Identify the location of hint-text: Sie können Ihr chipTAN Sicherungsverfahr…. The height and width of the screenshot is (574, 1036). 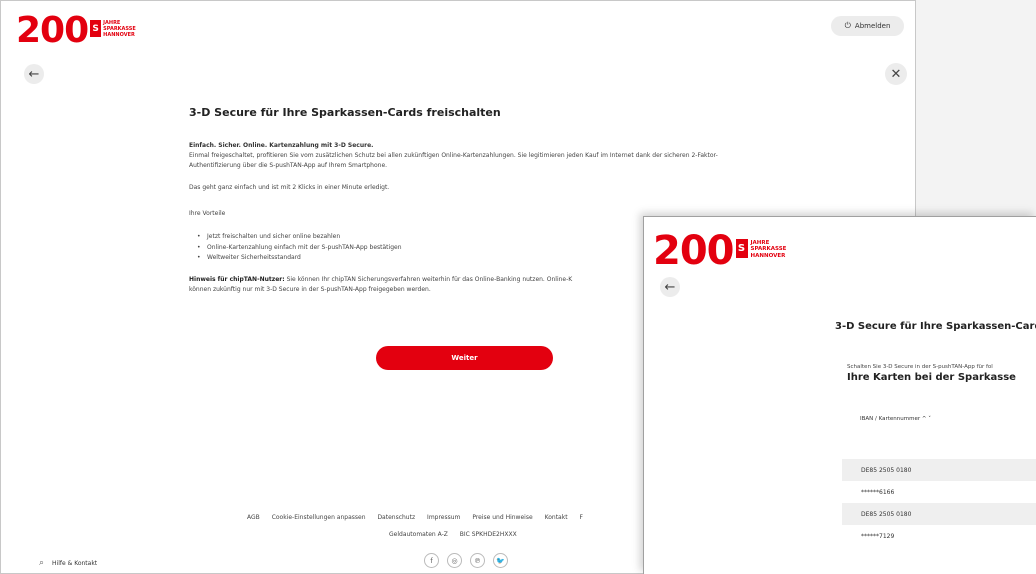
(428, 279).